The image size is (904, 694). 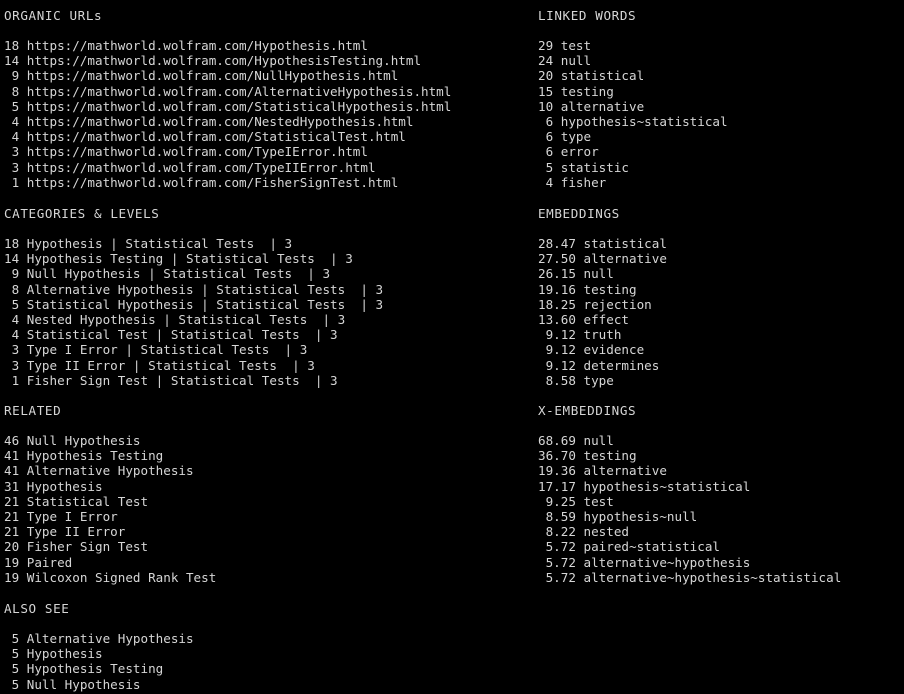 I want to click on list-item: 27.50 alternative, so click(x=602, y=258).